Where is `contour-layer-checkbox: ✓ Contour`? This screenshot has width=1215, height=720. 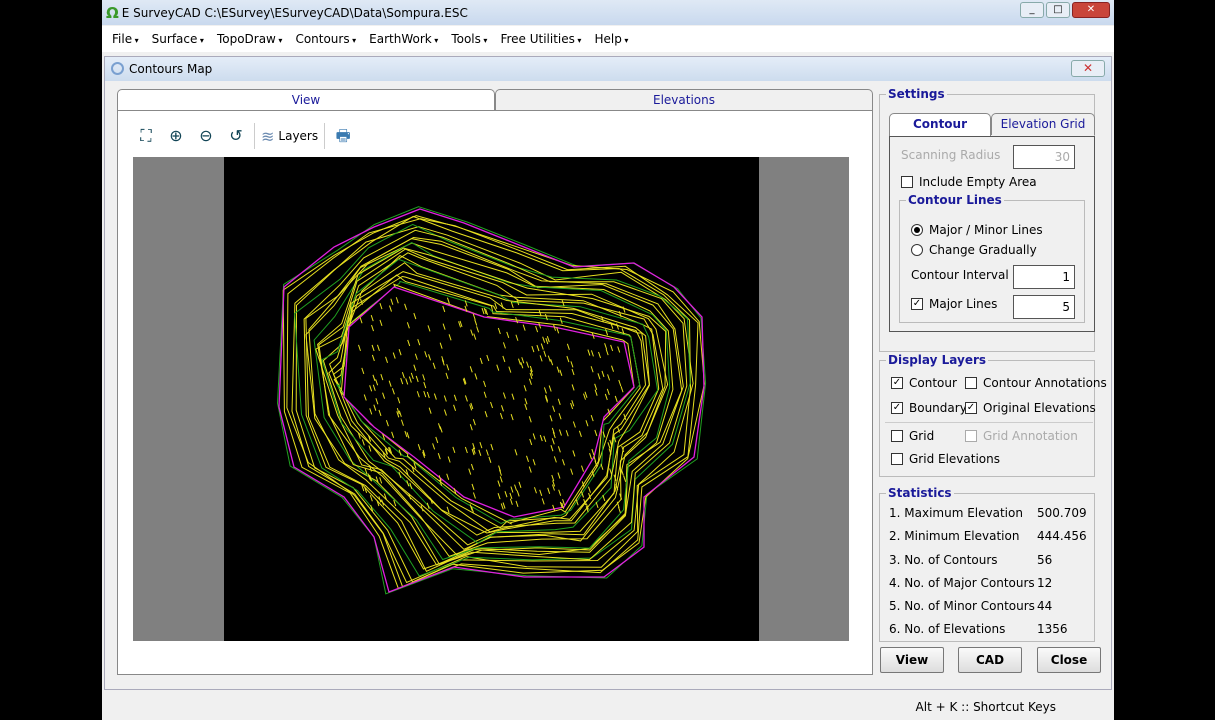
contour-layer-checkbox: ✓ Contour is located at coordinates (924, 383).